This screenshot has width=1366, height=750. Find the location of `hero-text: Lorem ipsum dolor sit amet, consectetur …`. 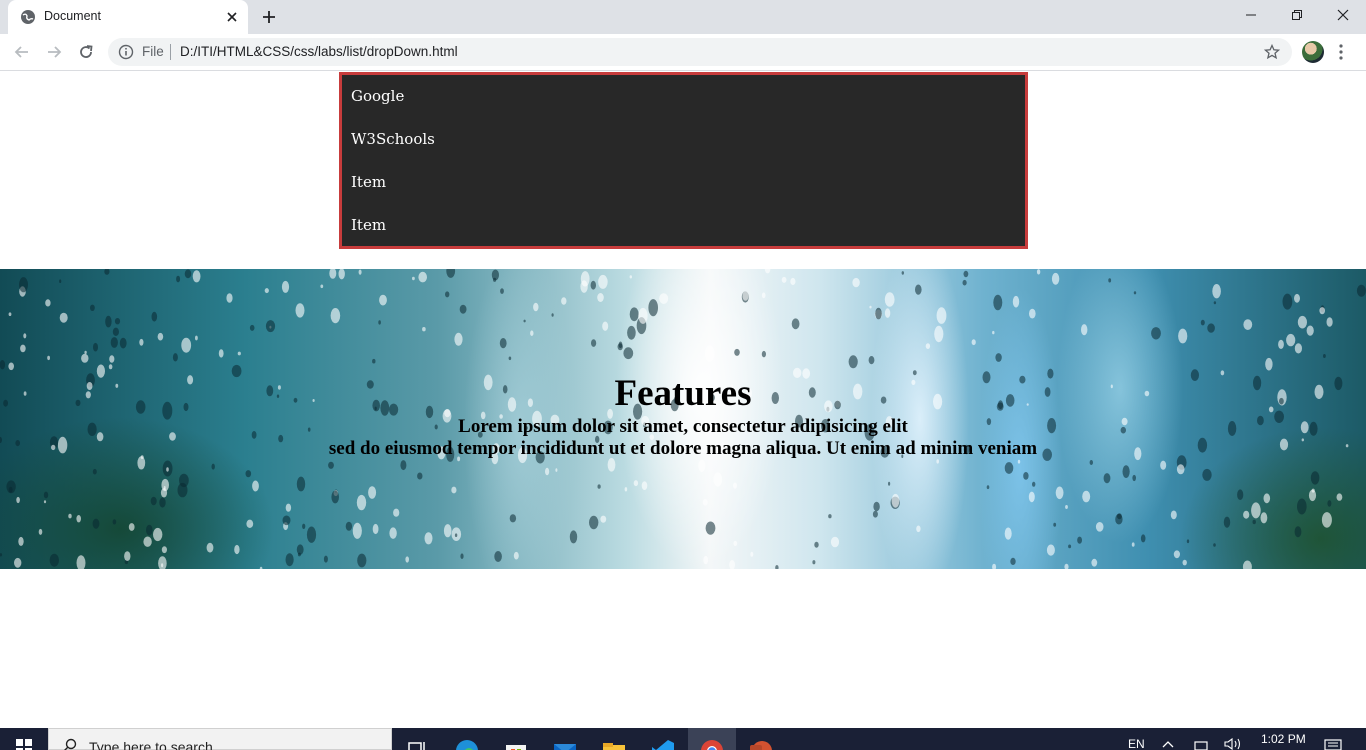

hero-text: Lorem ipsum dolor sit amet, consectetur … is located at coordinates (683, 438).